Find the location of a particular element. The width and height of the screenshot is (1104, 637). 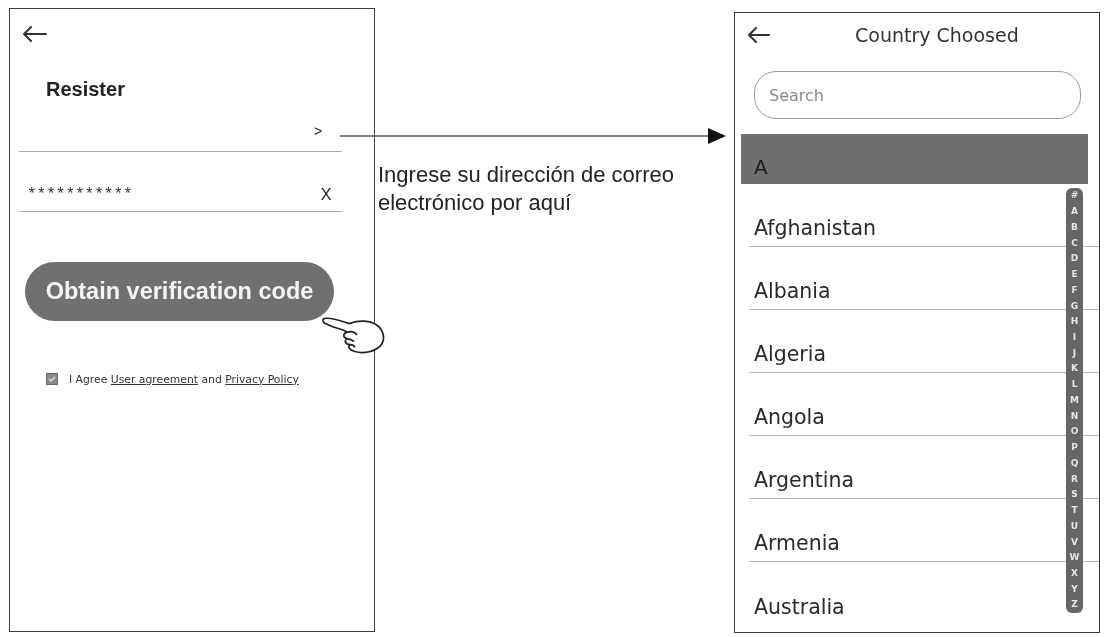

country-row: Armenia is located at coordinates (899, 530).